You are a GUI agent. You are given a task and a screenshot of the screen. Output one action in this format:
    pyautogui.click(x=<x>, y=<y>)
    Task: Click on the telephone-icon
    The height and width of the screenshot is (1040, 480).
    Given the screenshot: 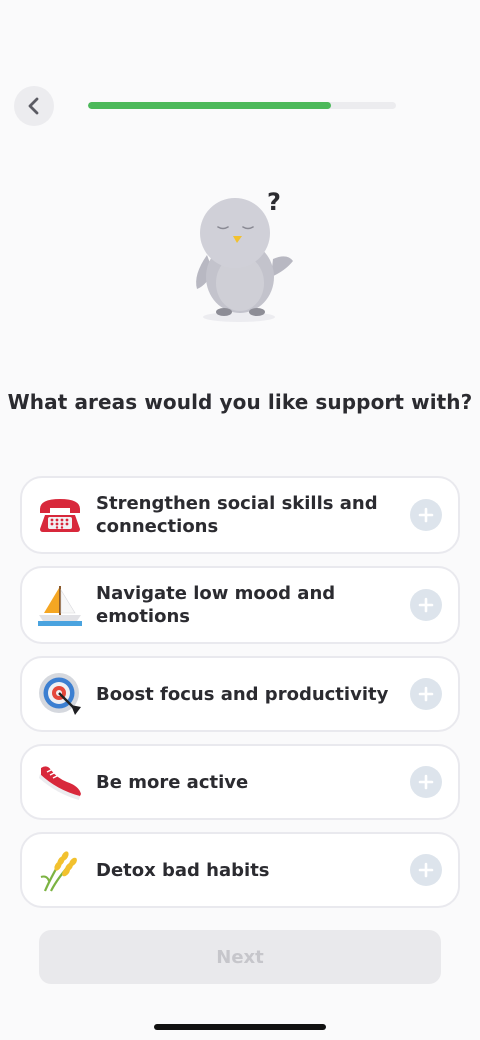 What is the action you would take?
    pyautogui.click(x=60, y=515)
    